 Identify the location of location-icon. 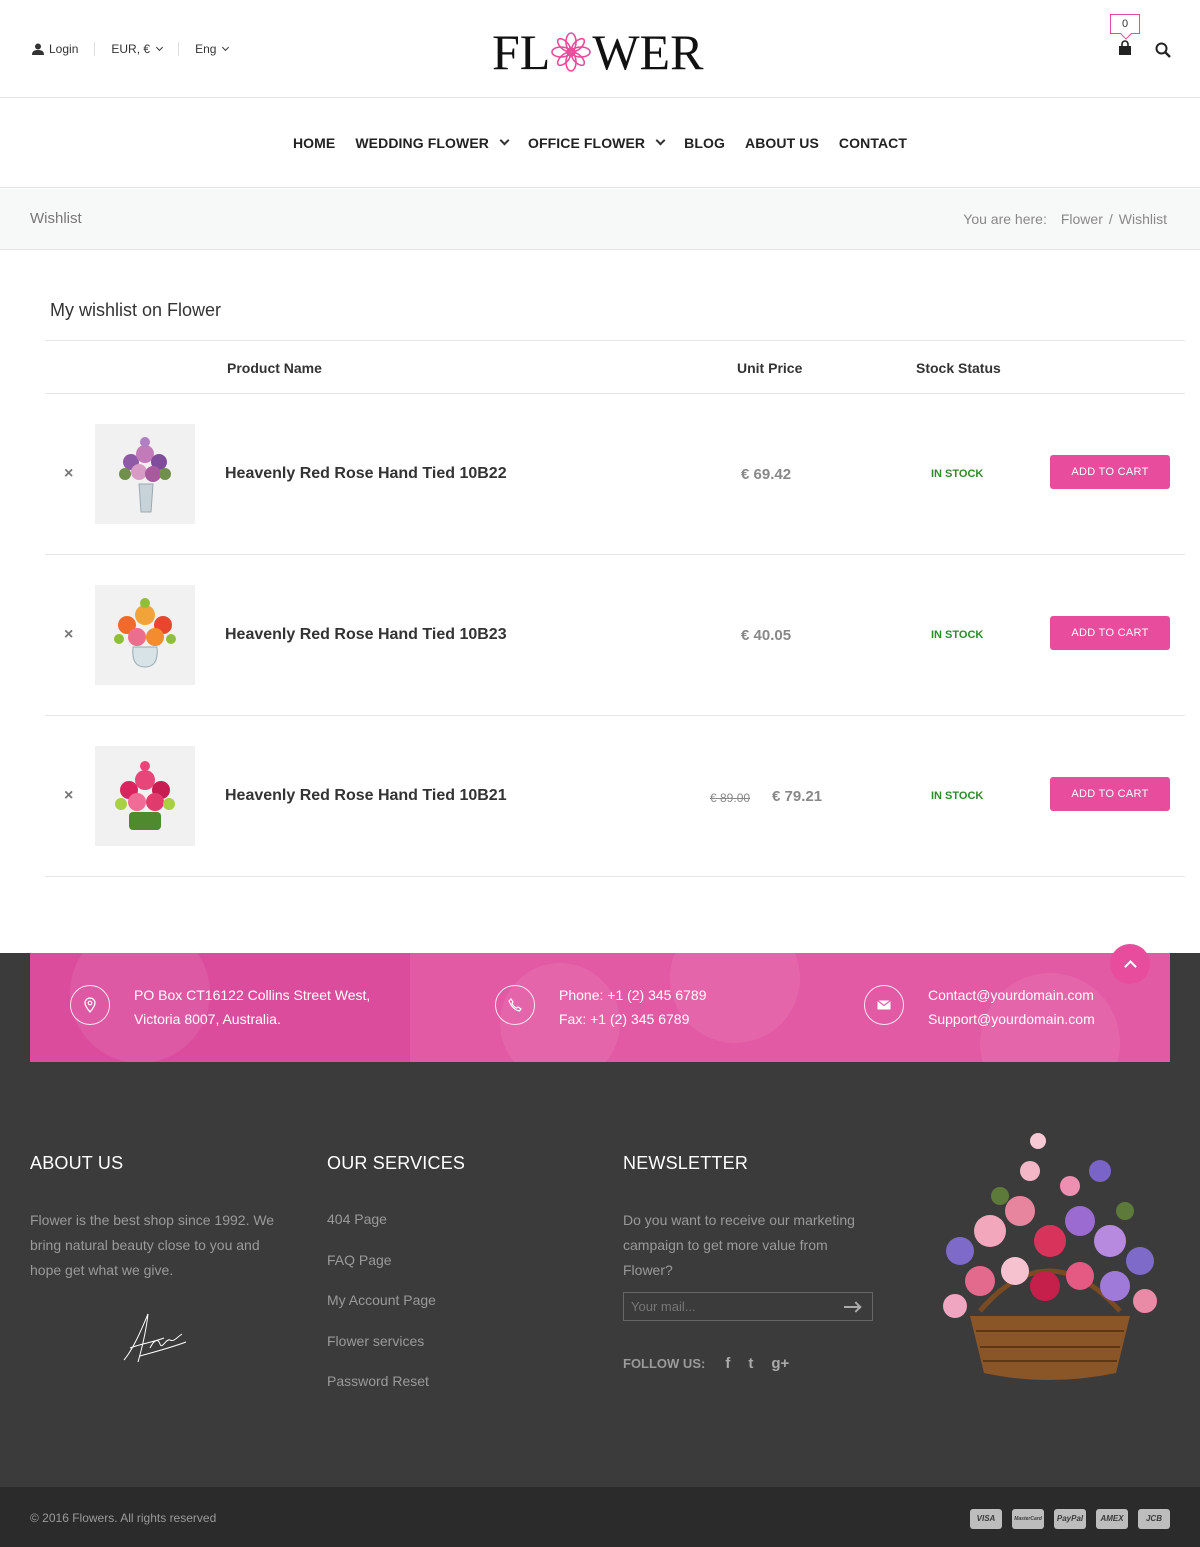
(90, 1005).